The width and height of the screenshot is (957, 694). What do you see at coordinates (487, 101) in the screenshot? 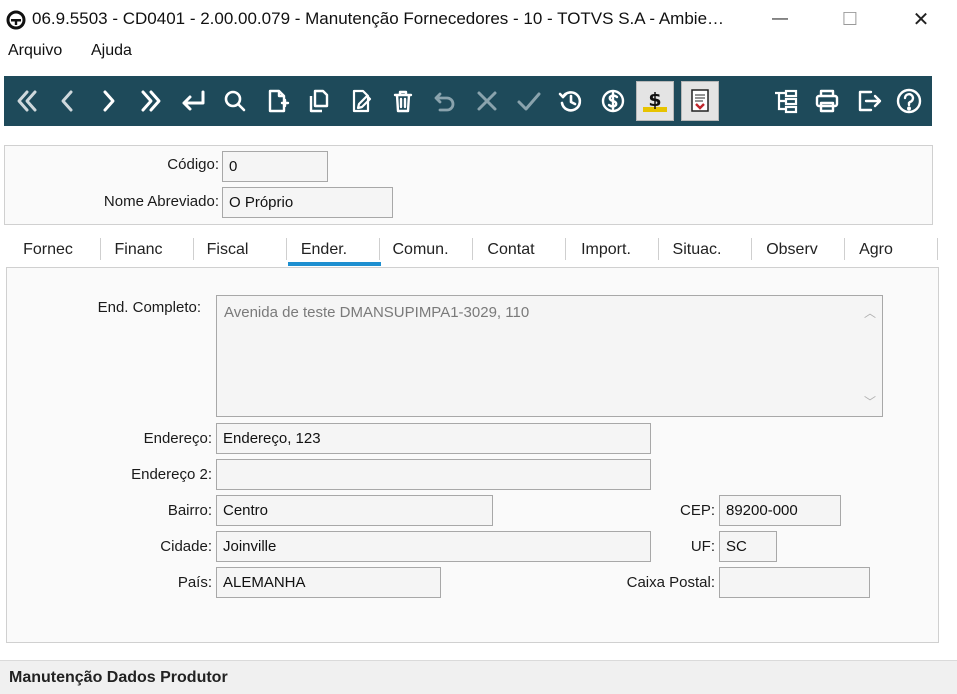
I see `cancel-icon` at bounding box center [487, 101].